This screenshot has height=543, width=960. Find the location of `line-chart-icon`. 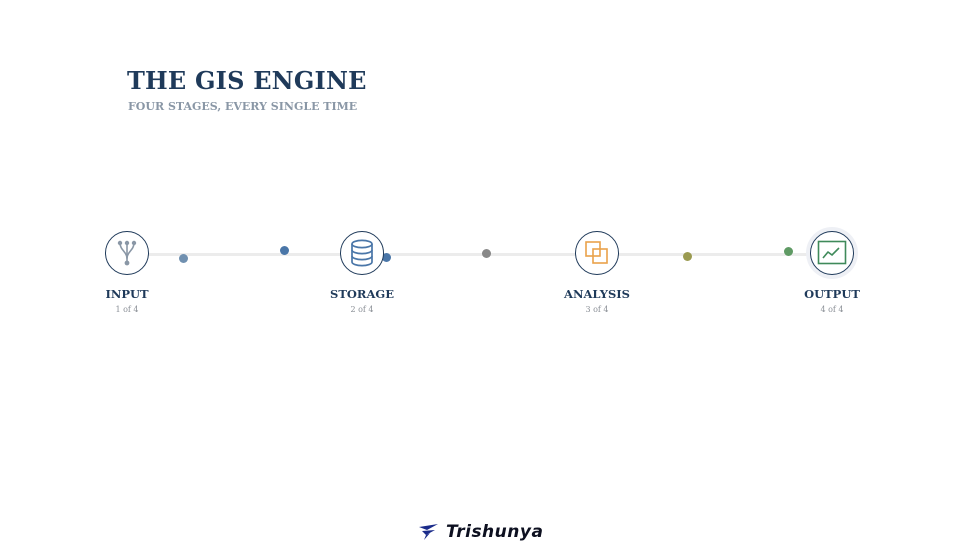

line-chart-icon is located at coordinates (832, 252).